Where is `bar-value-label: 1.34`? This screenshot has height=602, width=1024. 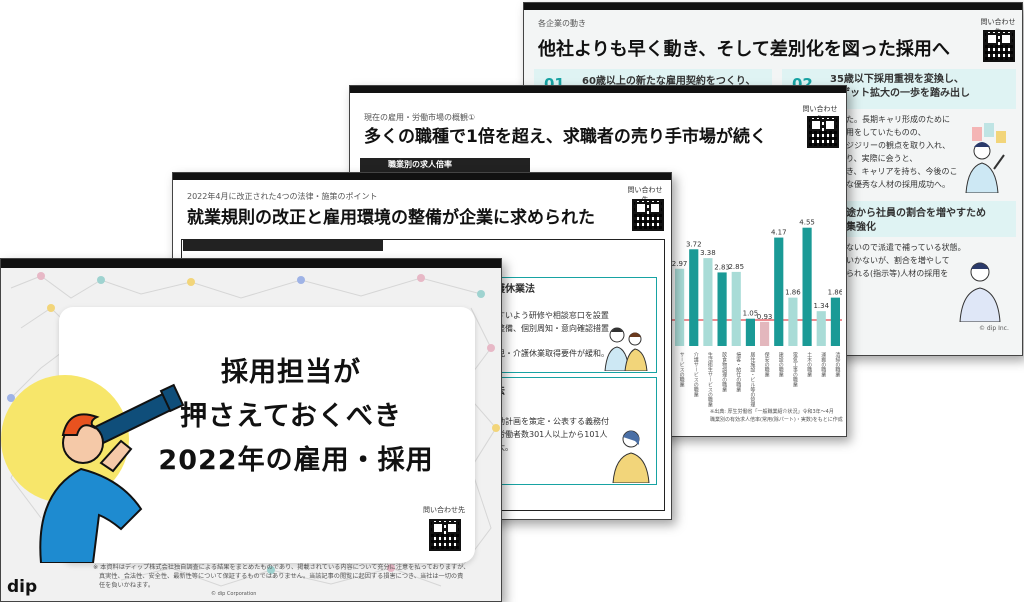
bar-value-label: 1.34 is located at coordinates (821, 306).